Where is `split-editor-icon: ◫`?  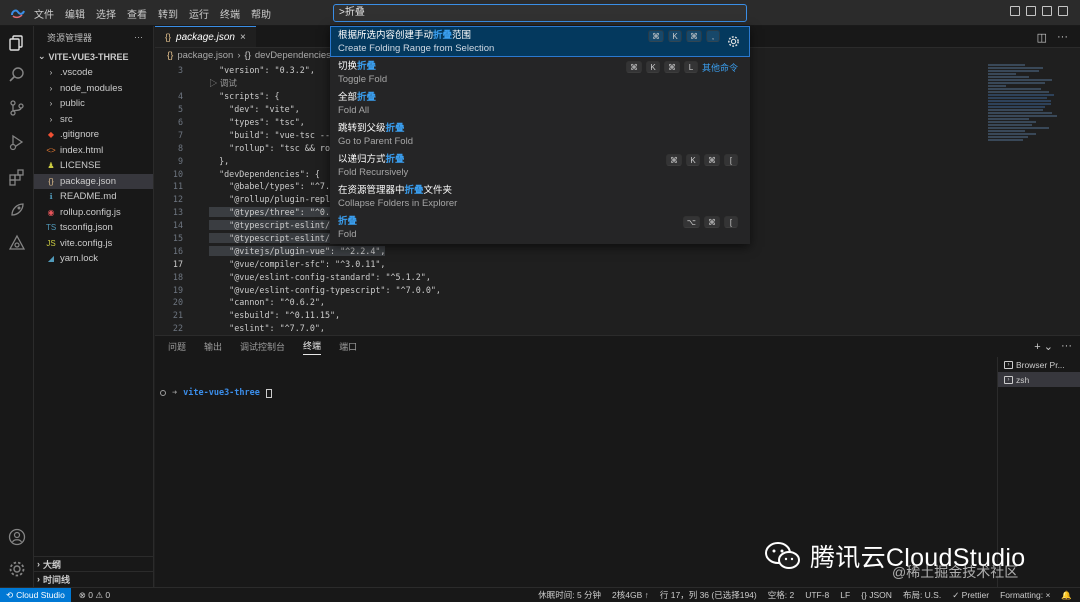 split-editor-icon: ◫ is located at coordinates (1042, 37).